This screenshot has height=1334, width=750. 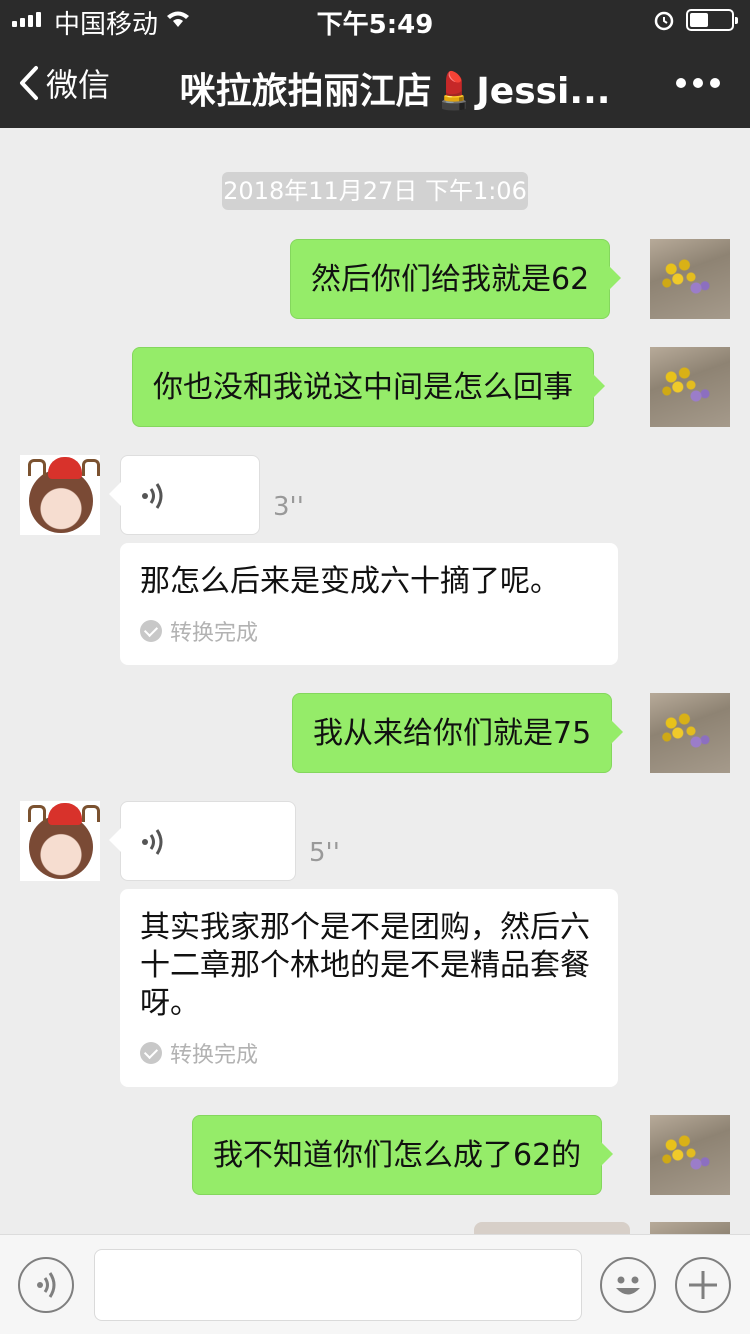 What do you see at coordinates (288, 507) in the screenshot?
I see `voice-duration: 3''` at bounding box center [288, 507].